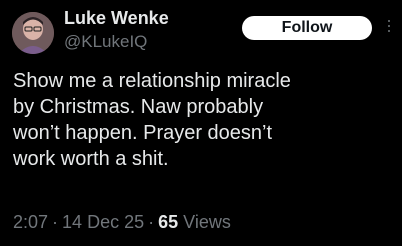  I want to click on tweet-line: by Christmas. Naw probably, so click(138, 107).